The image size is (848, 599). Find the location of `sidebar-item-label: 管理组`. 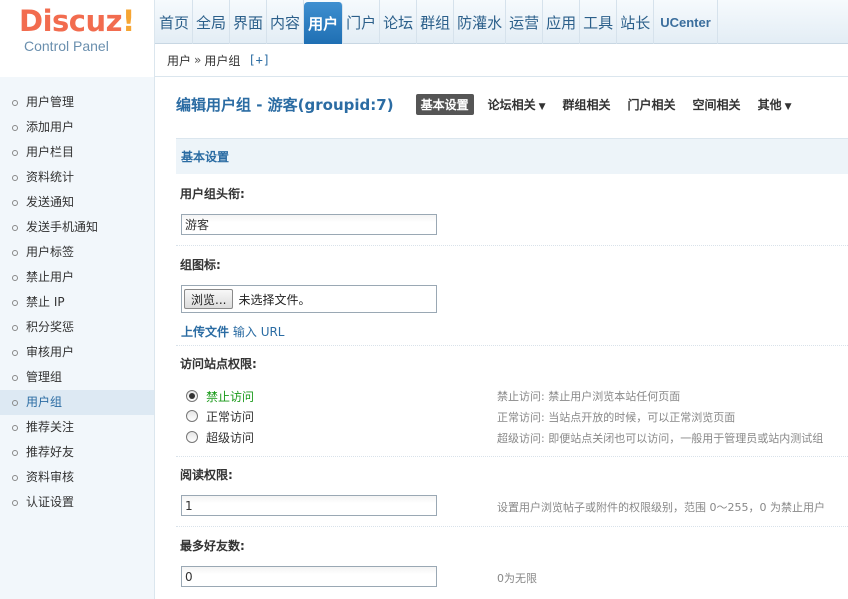

sidebar-item-label: 管理组 is located at coordinates (44, 377).